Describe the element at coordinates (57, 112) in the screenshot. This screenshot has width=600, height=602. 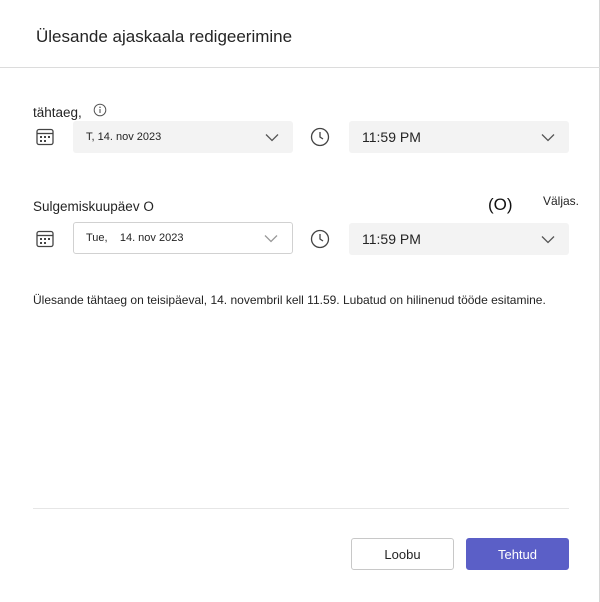
I see `due-date-label: tähtaeg,` at that location.